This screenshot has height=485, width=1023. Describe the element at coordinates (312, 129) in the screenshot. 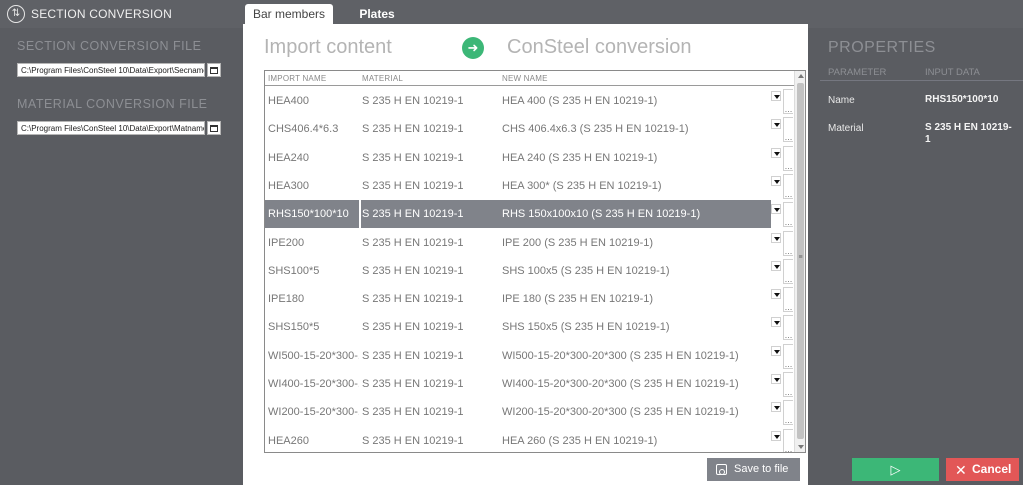

I see `import-name-cell: CHS406.4*6.3` at that location.